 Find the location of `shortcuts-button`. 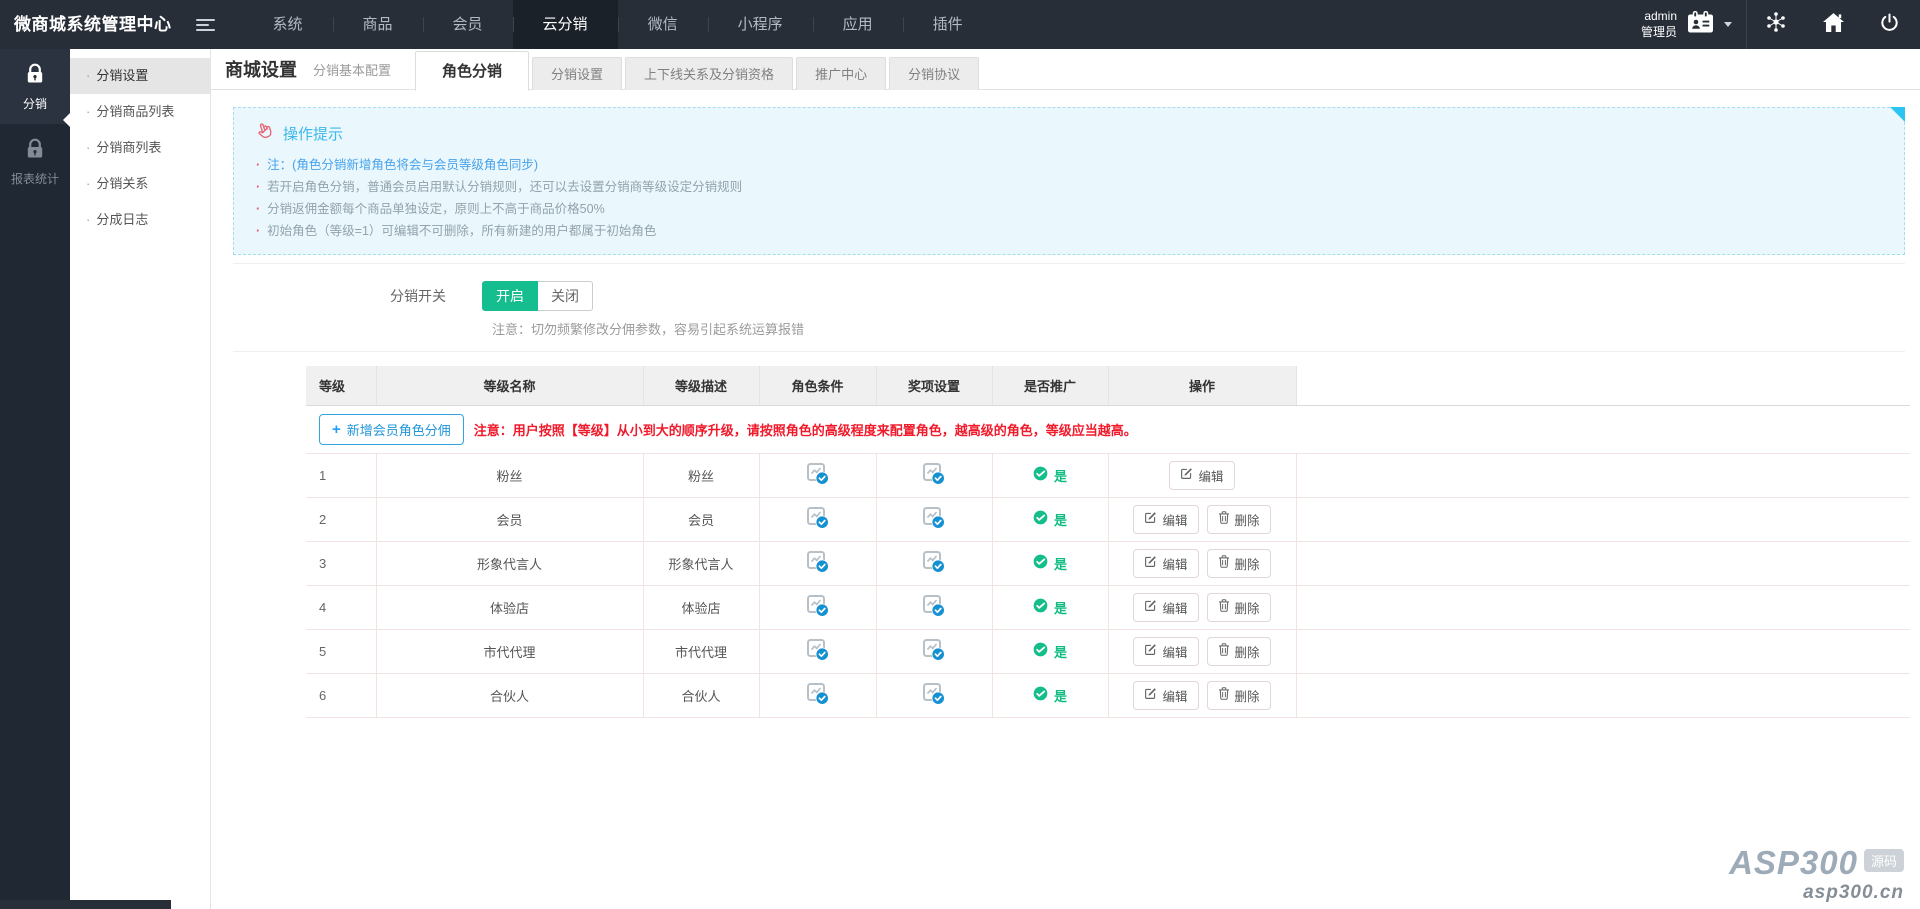

shortcuts-button is located at coordinates (1776, 24).